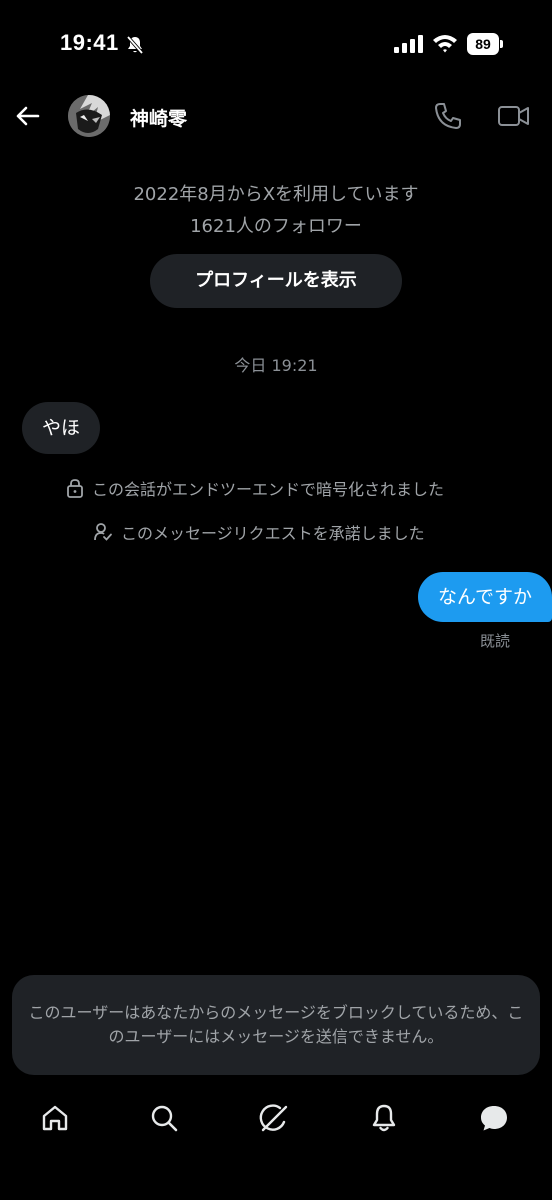 This screenshot has height=1200, width=552. What do you see at coordinates (408, 44) in the screenshot?
I see `signal-icon` at bounding box center [408, 44].